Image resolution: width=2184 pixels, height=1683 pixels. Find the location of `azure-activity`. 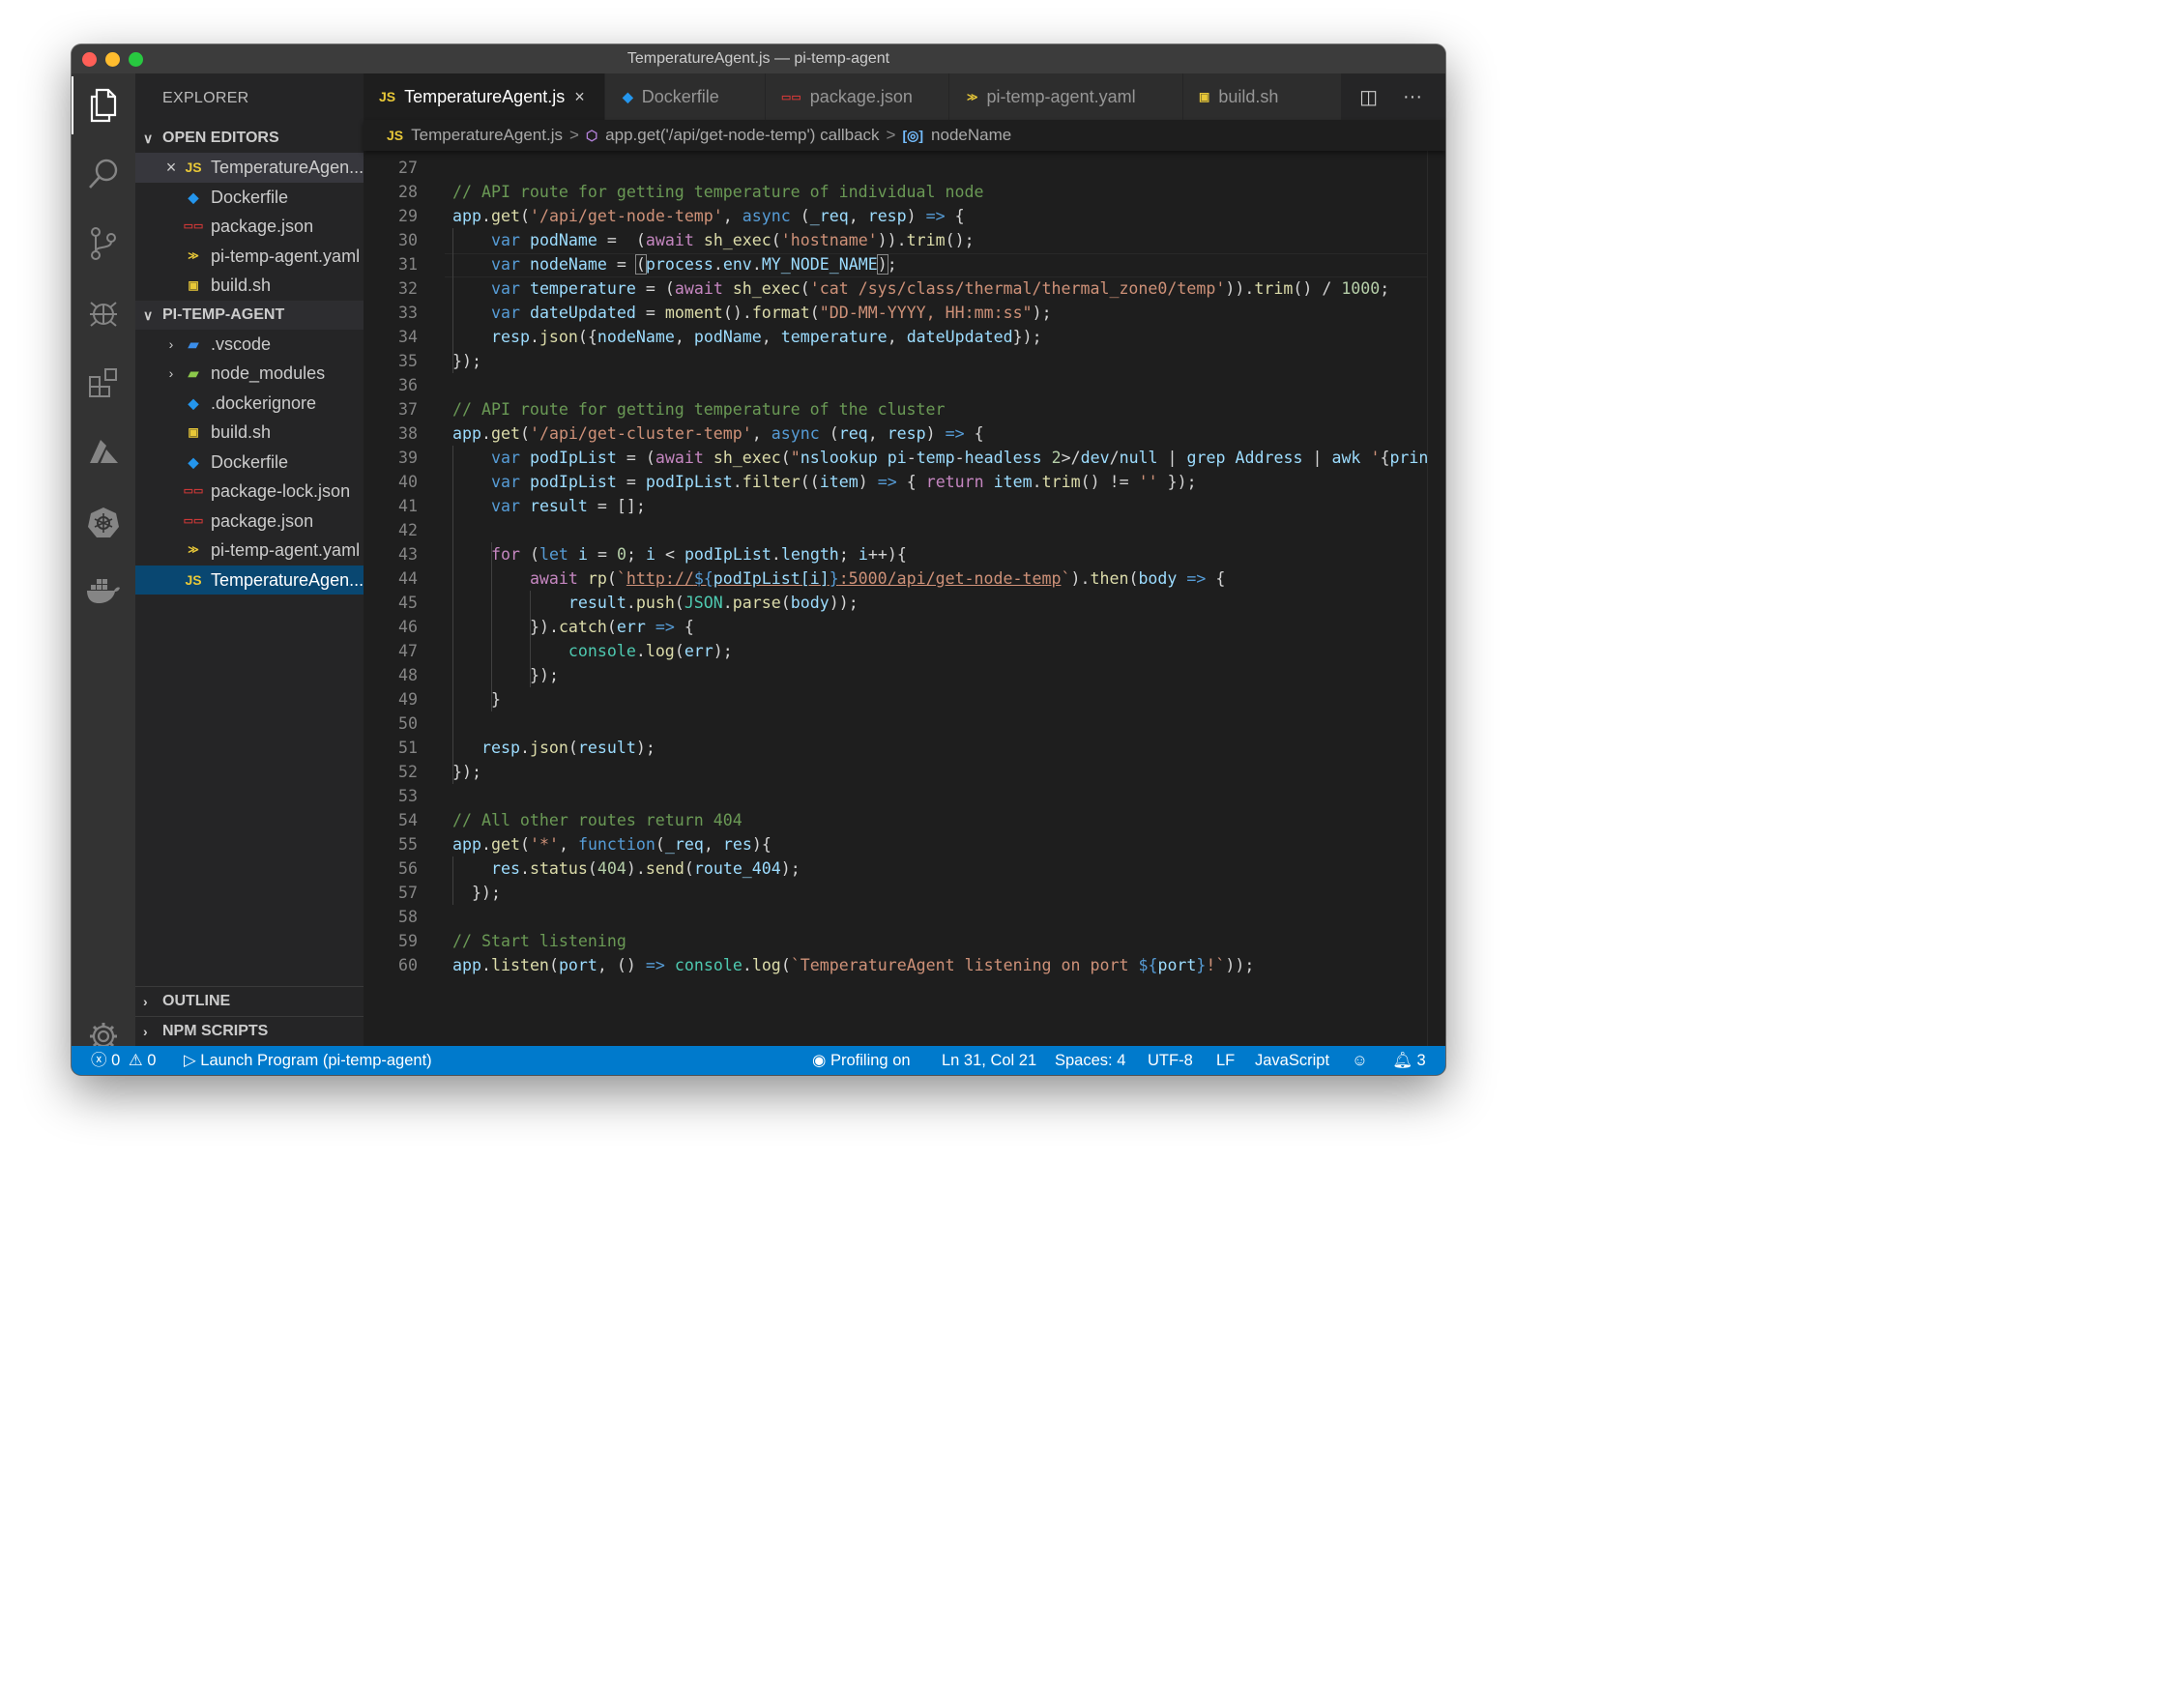

azure-activity is located at coordinates (104, 452).